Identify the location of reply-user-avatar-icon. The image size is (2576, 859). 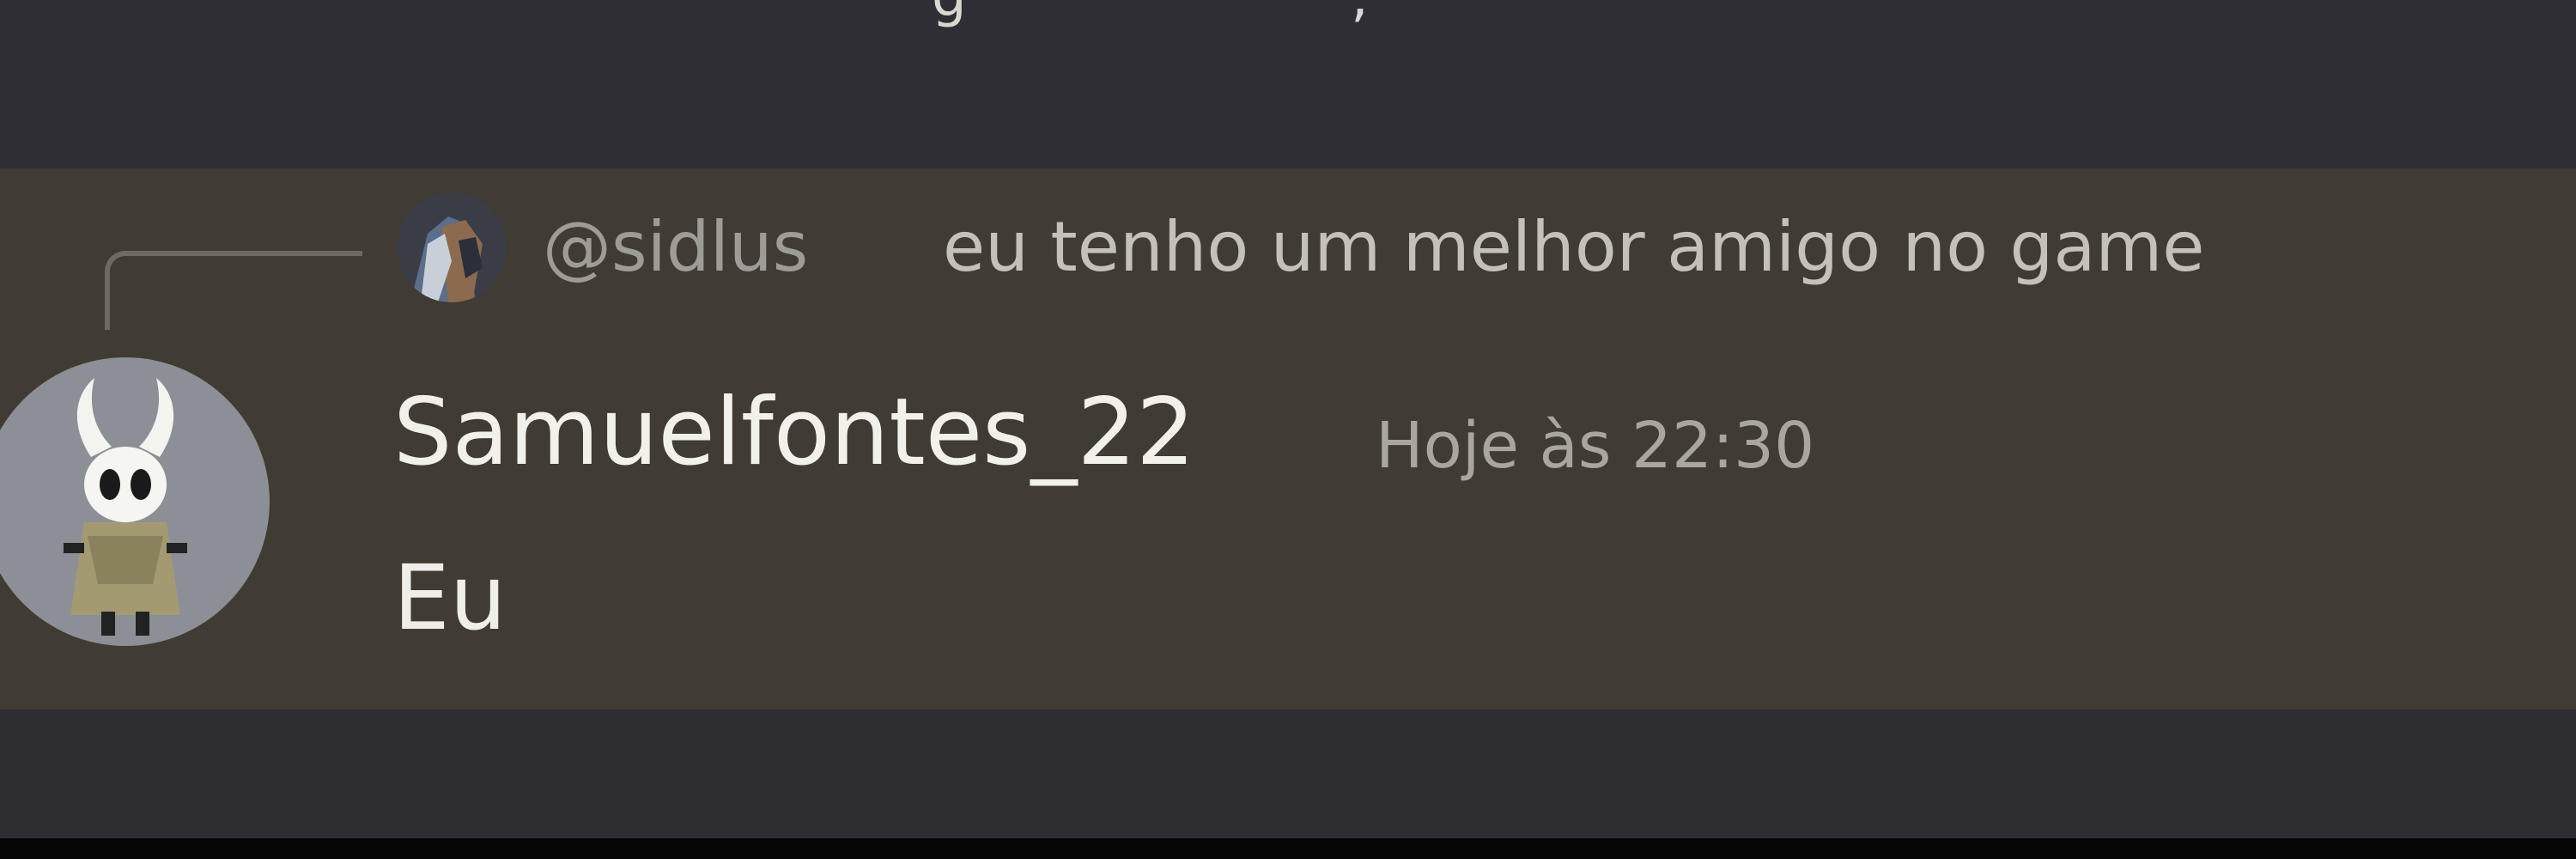
(452, 247).